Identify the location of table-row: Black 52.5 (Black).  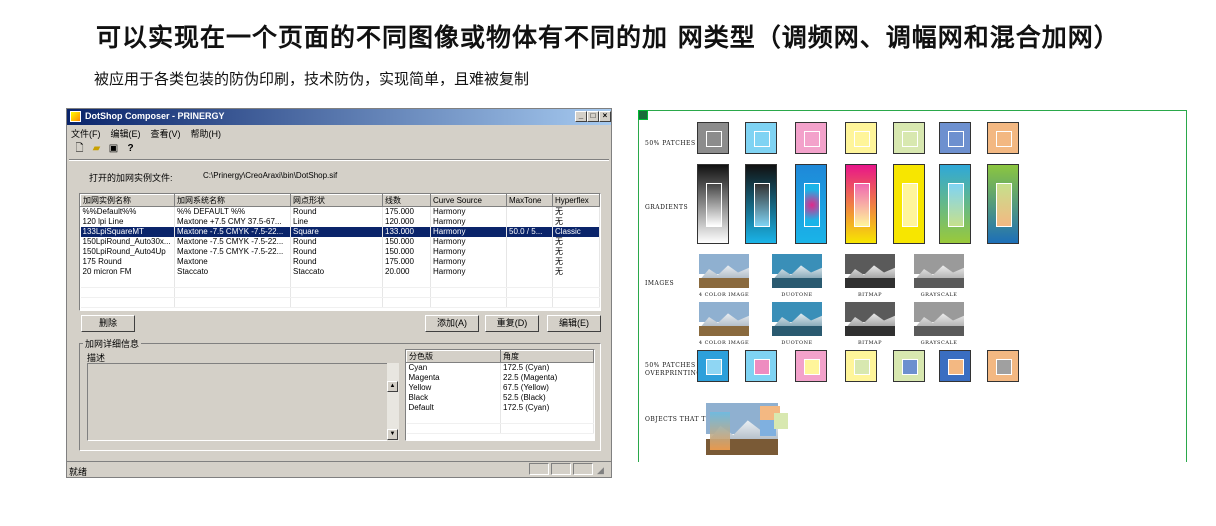
(500, 398).